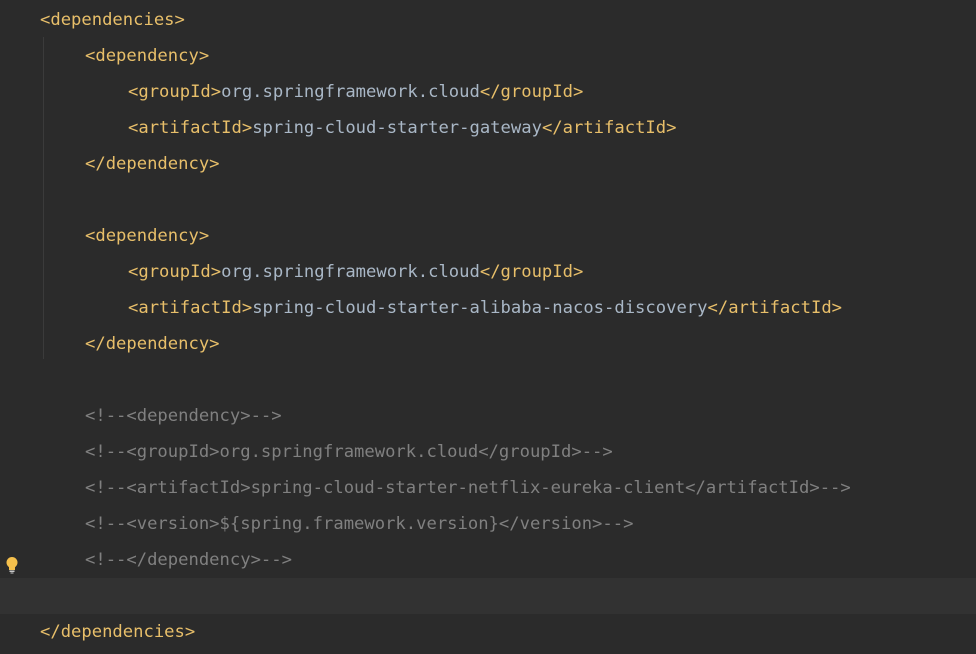  I want to click on xml-text: spring-cloud-starter-gateway, so click(397, 128).